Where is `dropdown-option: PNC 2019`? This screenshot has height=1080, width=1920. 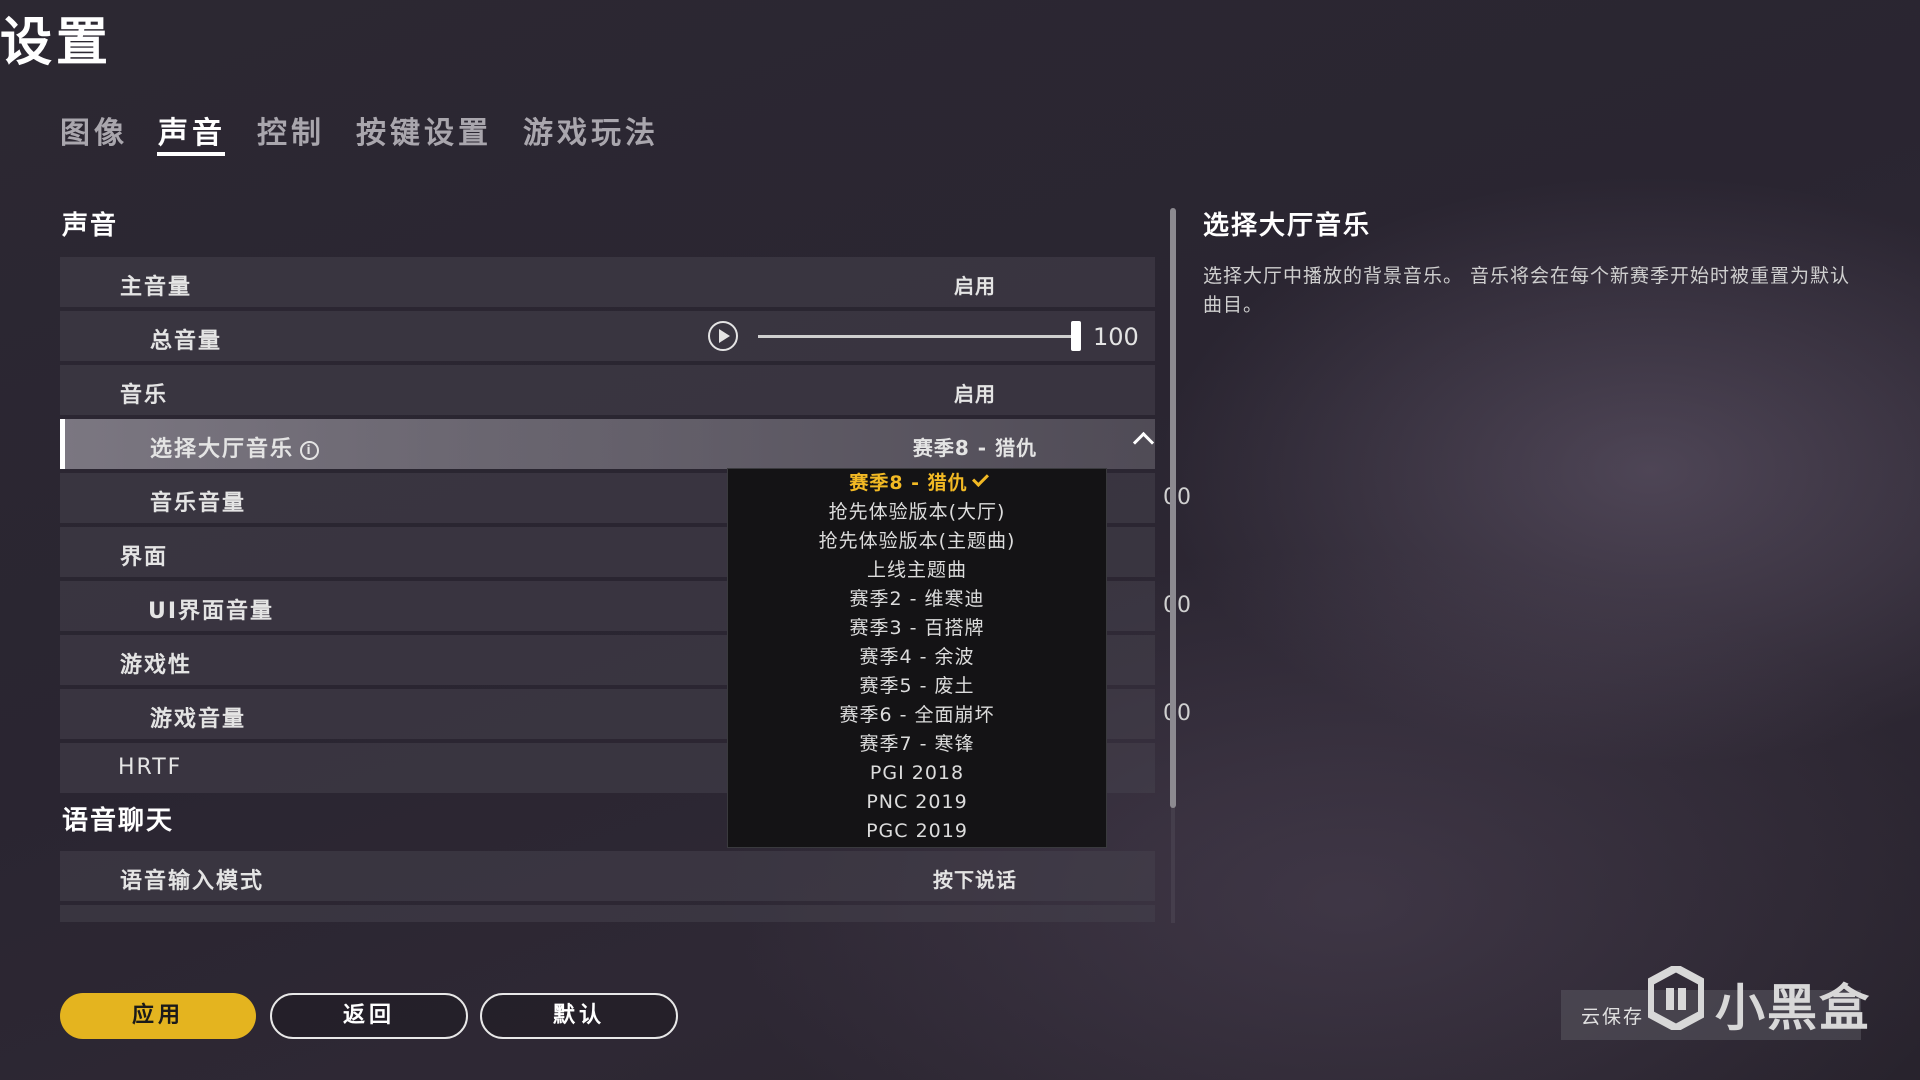
dropdown-option: PNC 2019 is located at coordinates (917, 802).